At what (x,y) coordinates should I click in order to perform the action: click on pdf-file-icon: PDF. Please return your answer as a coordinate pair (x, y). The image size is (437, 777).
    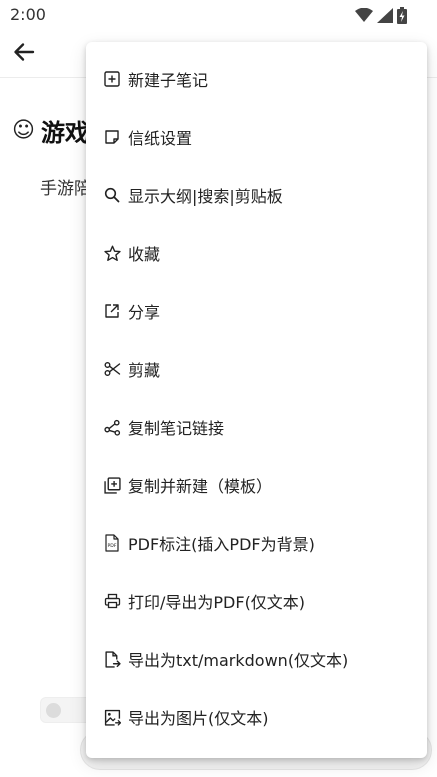
    Looking at the image, I should click on (112, 543).